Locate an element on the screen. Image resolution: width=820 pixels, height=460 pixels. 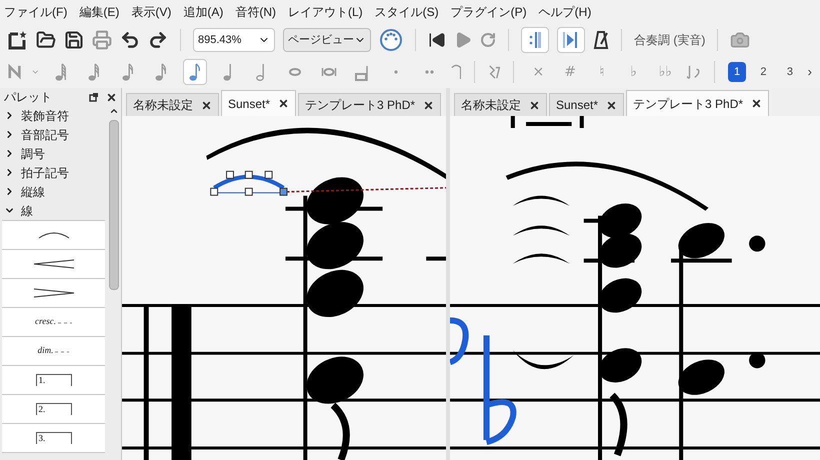
palette-section: 拍子記号 is located at coordinates (53, 172).